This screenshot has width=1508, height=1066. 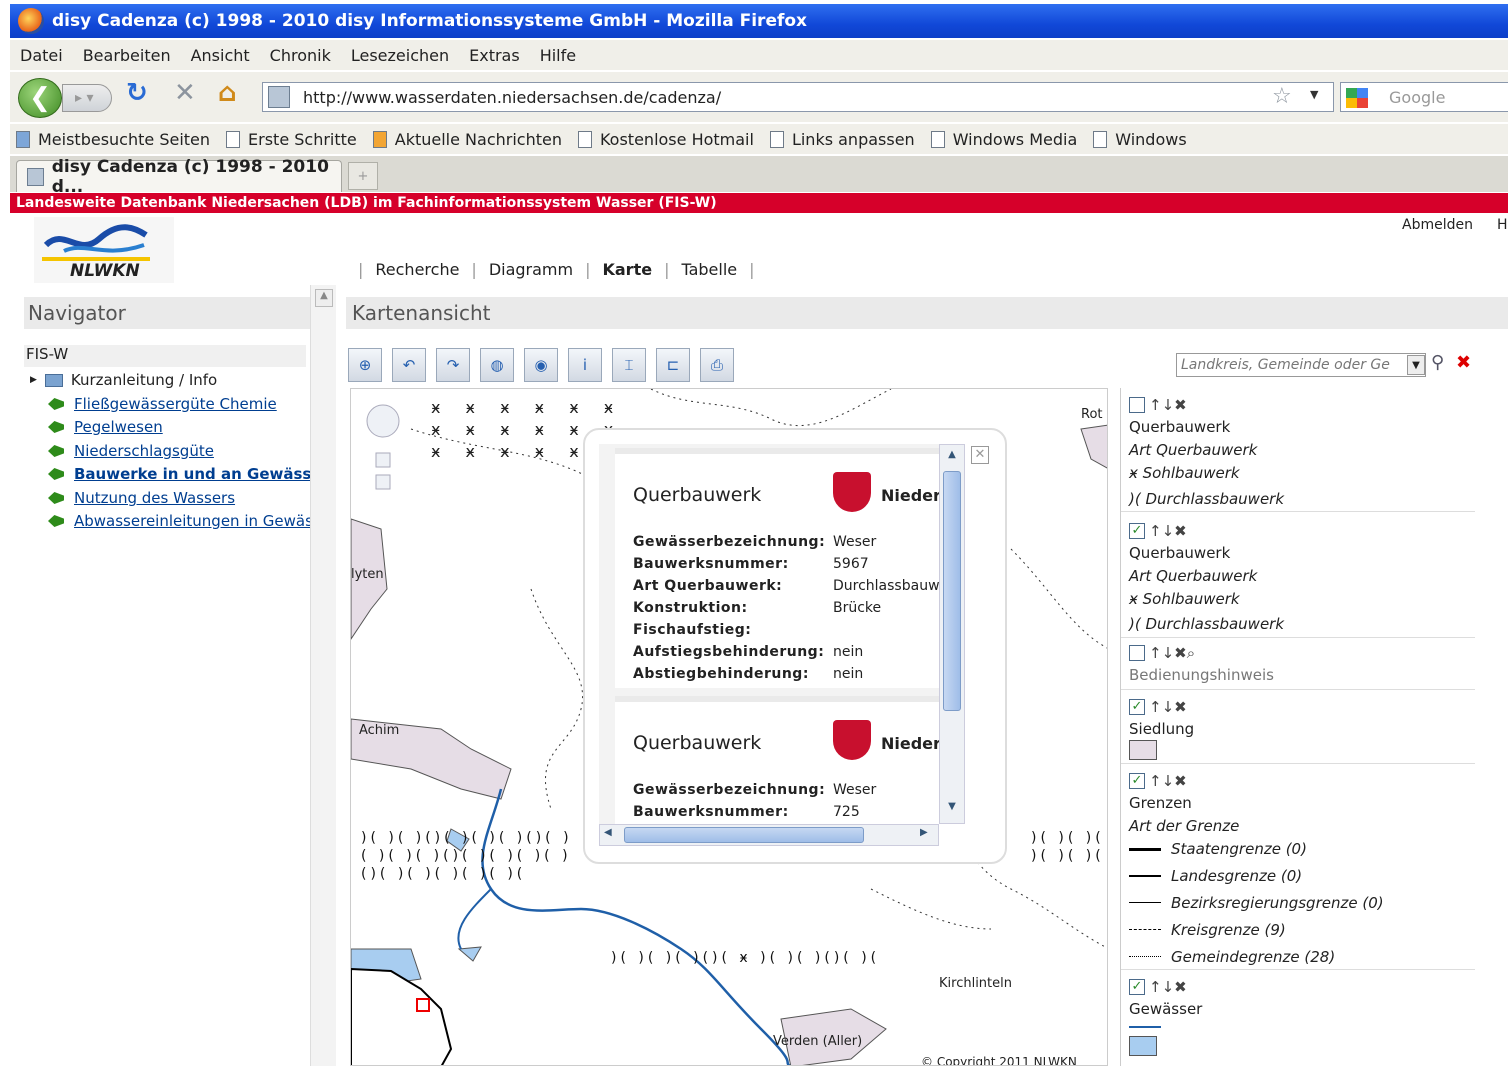 What do you see at coordinates (665, 139) in the screenshot?
I see `bookmark-item: Kostenlose Hotmail` at bounding box center [665, 139].